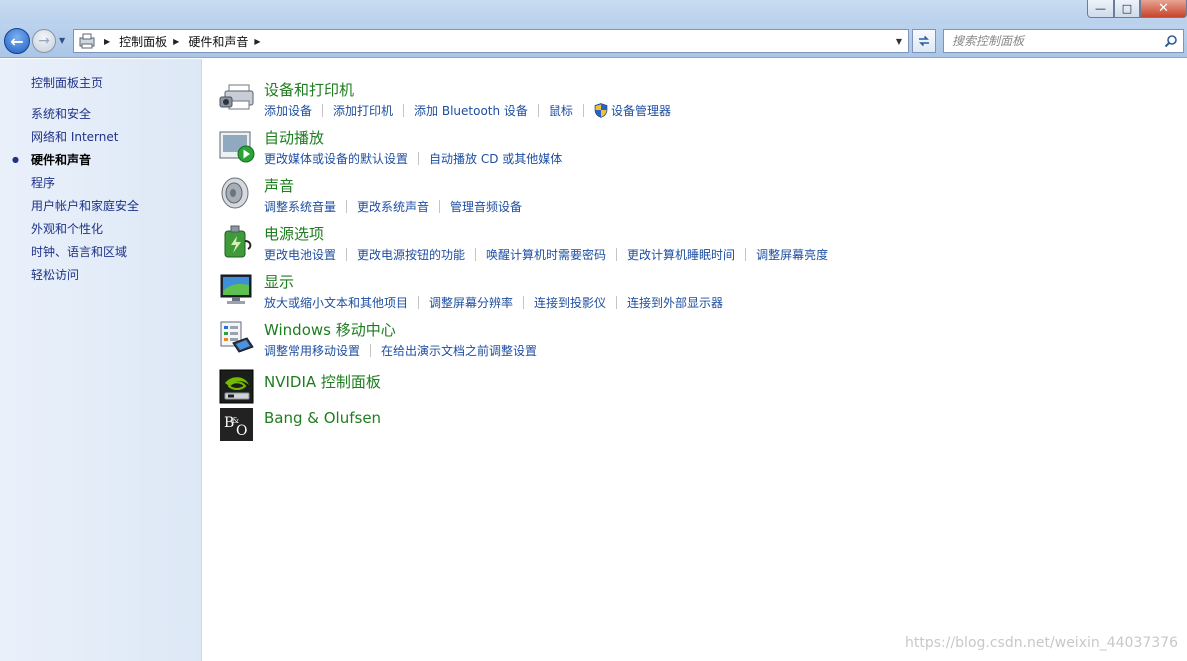 The height and width of the screenshot is (661, 1187). What do you see at coordinates (218, 41) in the screenshot?
I see `breadcrumb-hardware-sound: 硬件和声音` at bounding box center [218, 41].